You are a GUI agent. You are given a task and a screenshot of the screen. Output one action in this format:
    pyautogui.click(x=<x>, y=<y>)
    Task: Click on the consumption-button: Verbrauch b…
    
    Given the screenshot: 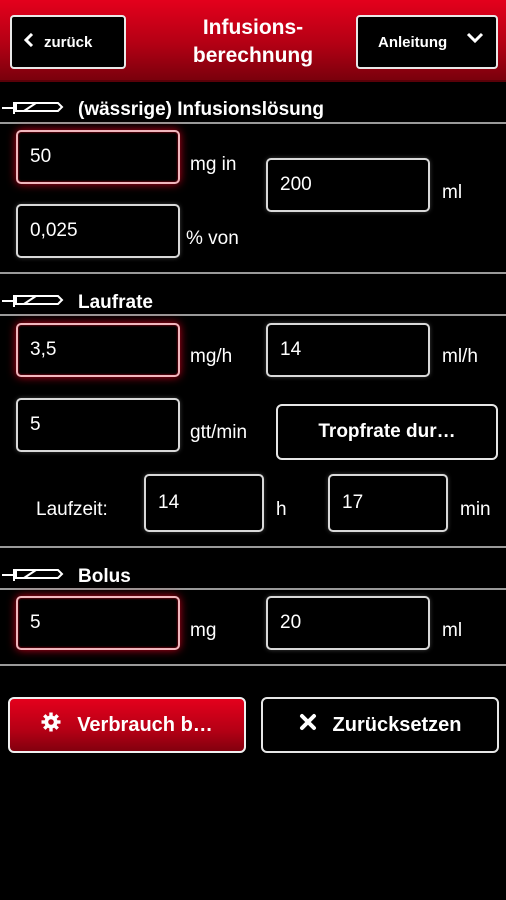 What is the action you would take?
    pyautogui.click(x=127, y=725)
    